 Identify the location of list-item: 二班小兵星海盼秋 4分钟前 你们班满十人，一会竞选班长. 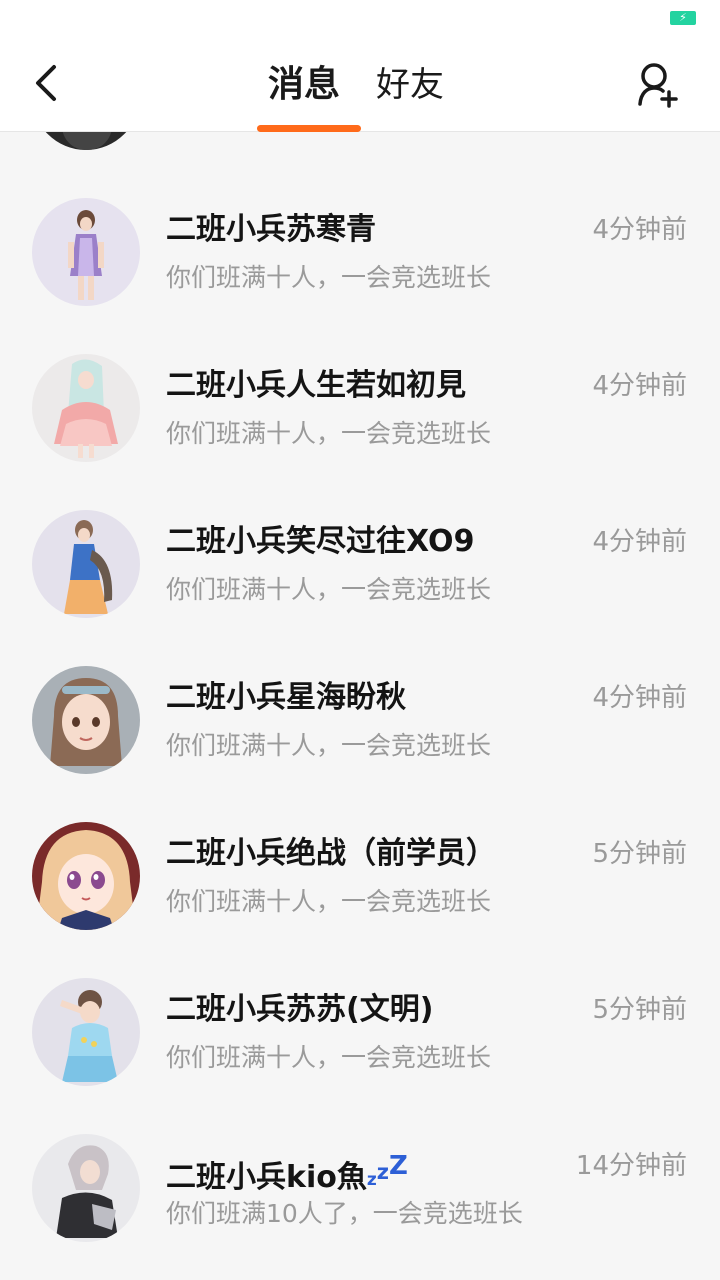
(360, 687).